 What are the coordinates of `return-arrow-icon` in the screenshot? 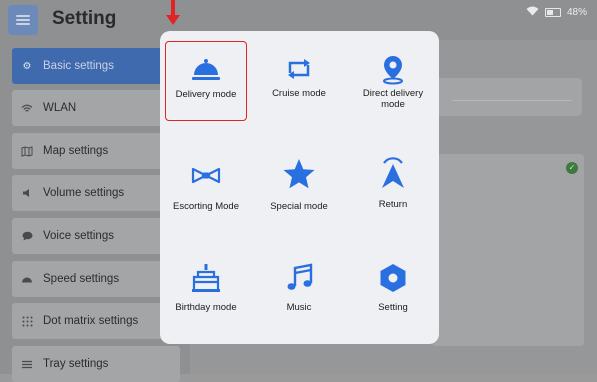 It's located at (393, 172).